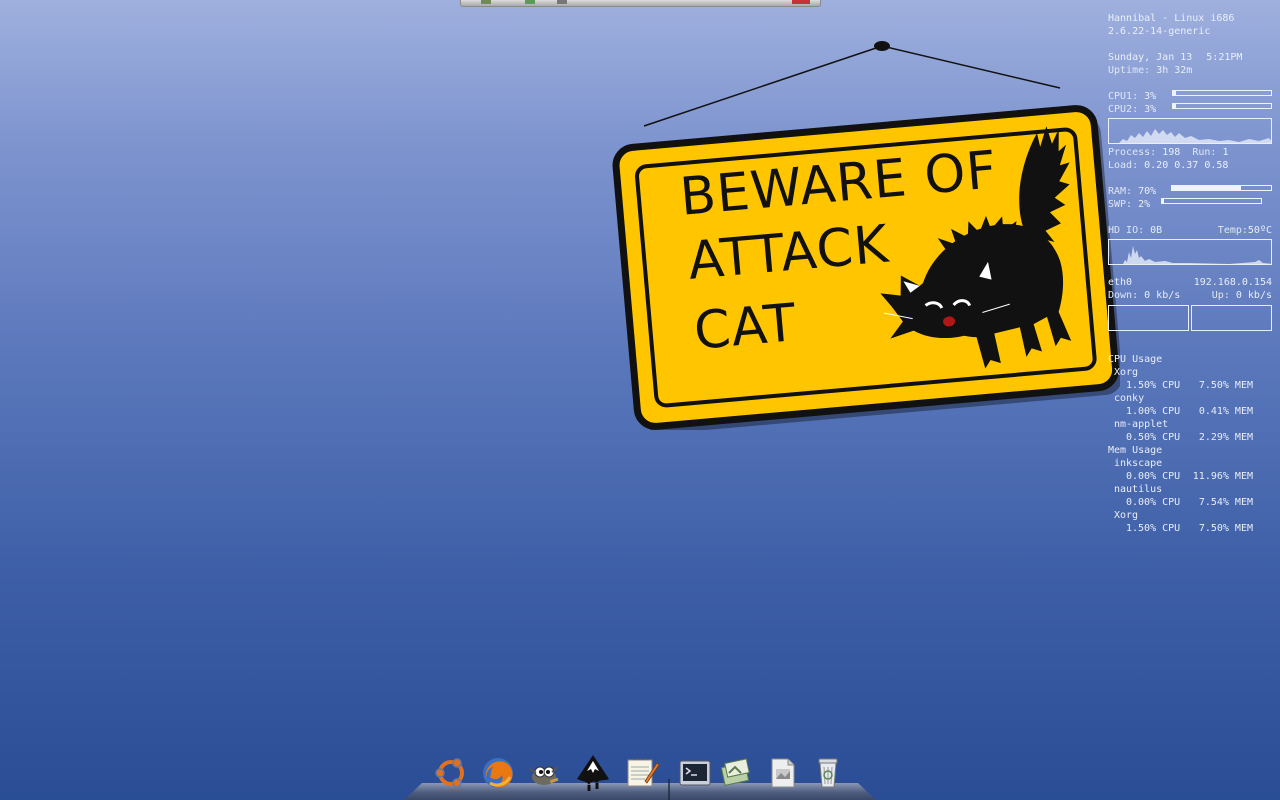 The image size is (1280, 800). I want to click on mem-usage-title: Mem Usage, so click(1135, 450).